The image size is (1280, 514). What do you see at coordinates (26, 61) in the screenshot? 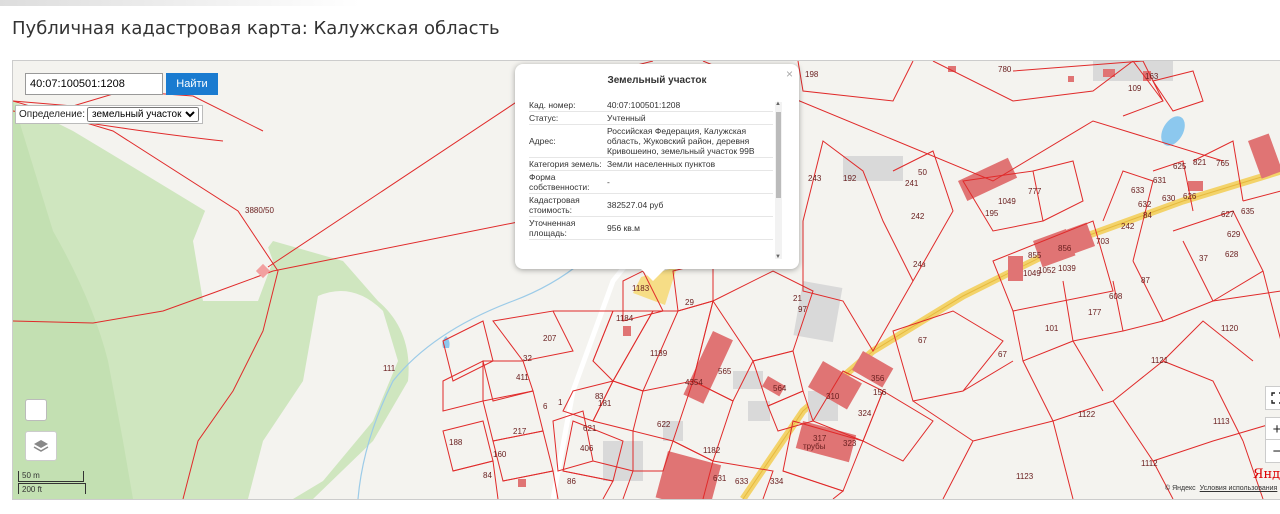
I see `parcel-label: а. Дубровка` at bounding box center [26, 61].